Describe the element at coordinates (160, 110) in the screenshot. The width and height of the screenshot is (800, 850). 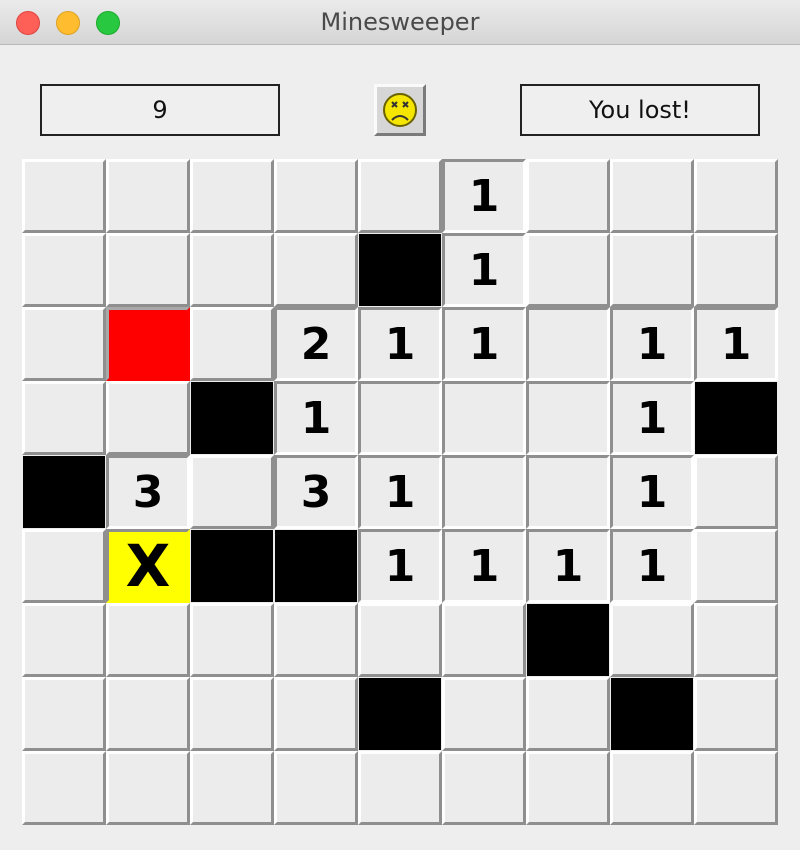
I see `mine-counter: 9` at that location.